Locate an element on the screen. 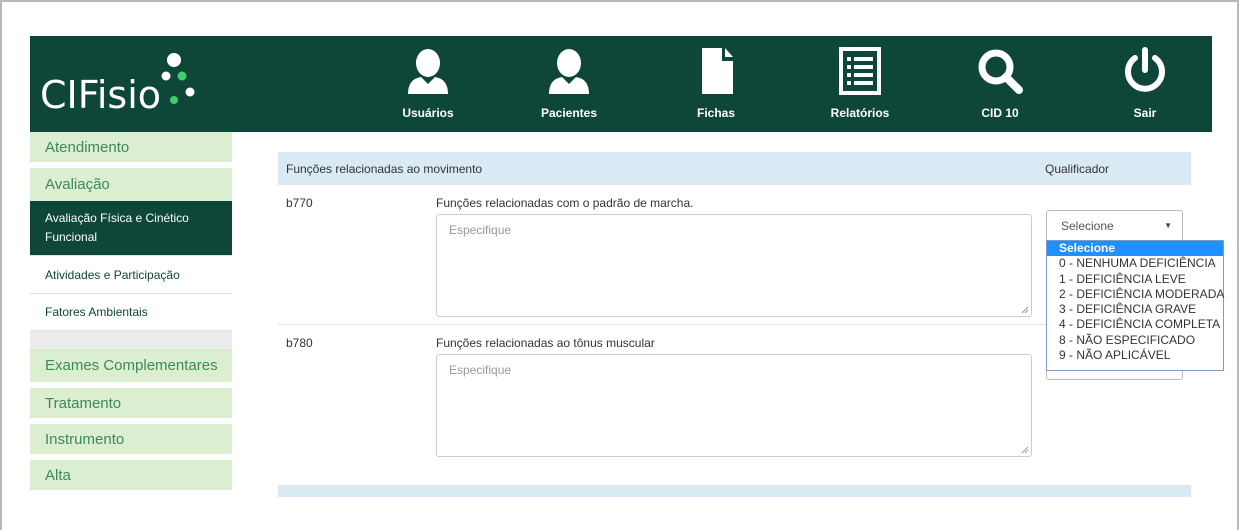 The image size is (1239, 530). sidebar-subitem-fatores: Fatores Ambientais is located at coordinates (131, 312).